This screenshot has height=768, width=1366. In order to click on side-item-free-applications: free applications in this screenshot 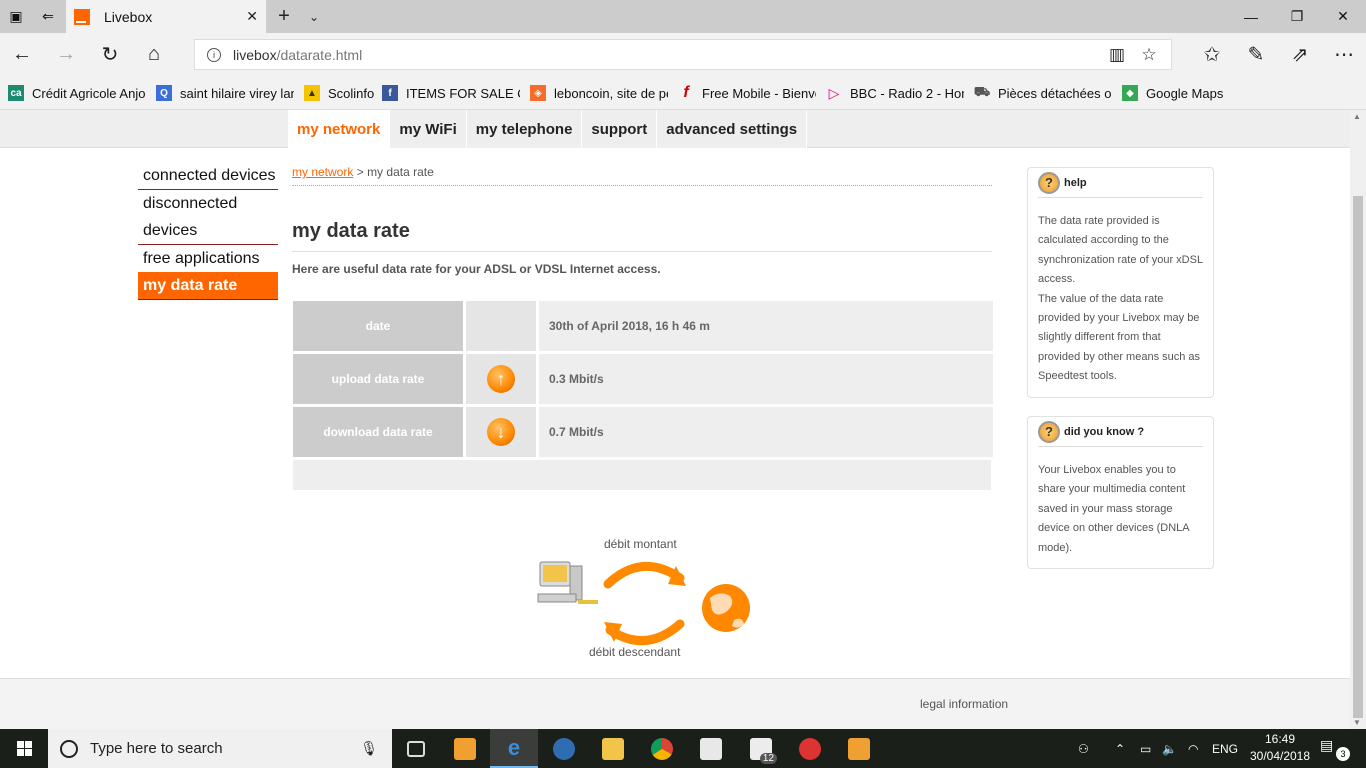, I will do `click(208, 258)`.